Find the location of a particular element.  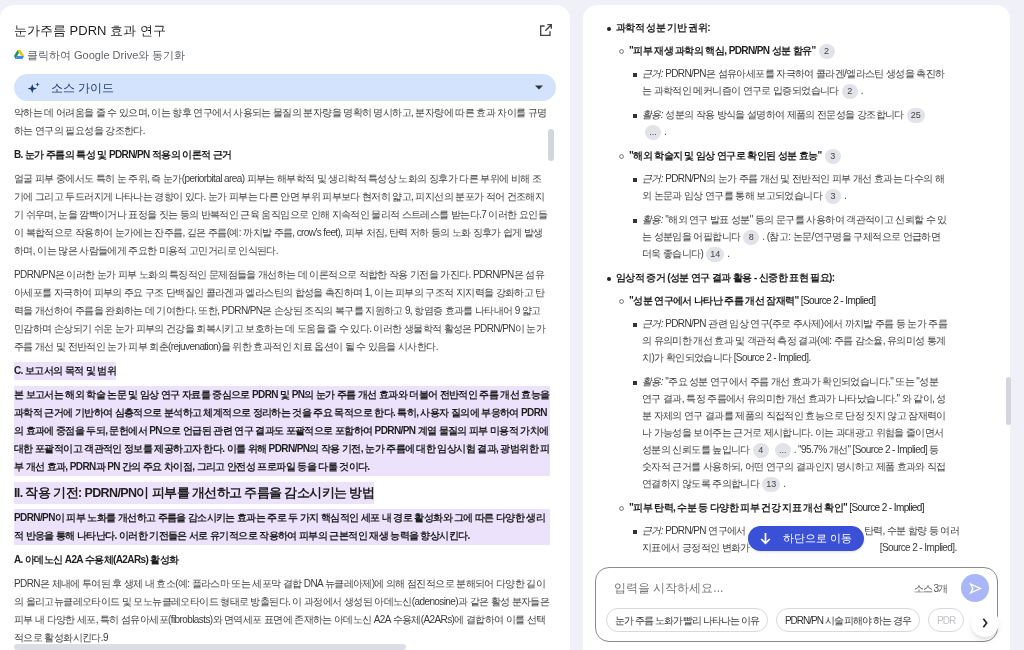

list-item-text: "피부 탄력, 수분 등 다양한 피부 건강 지표 개선 확인" [Source 2 - Implied] is located at coordinates (776, 508).